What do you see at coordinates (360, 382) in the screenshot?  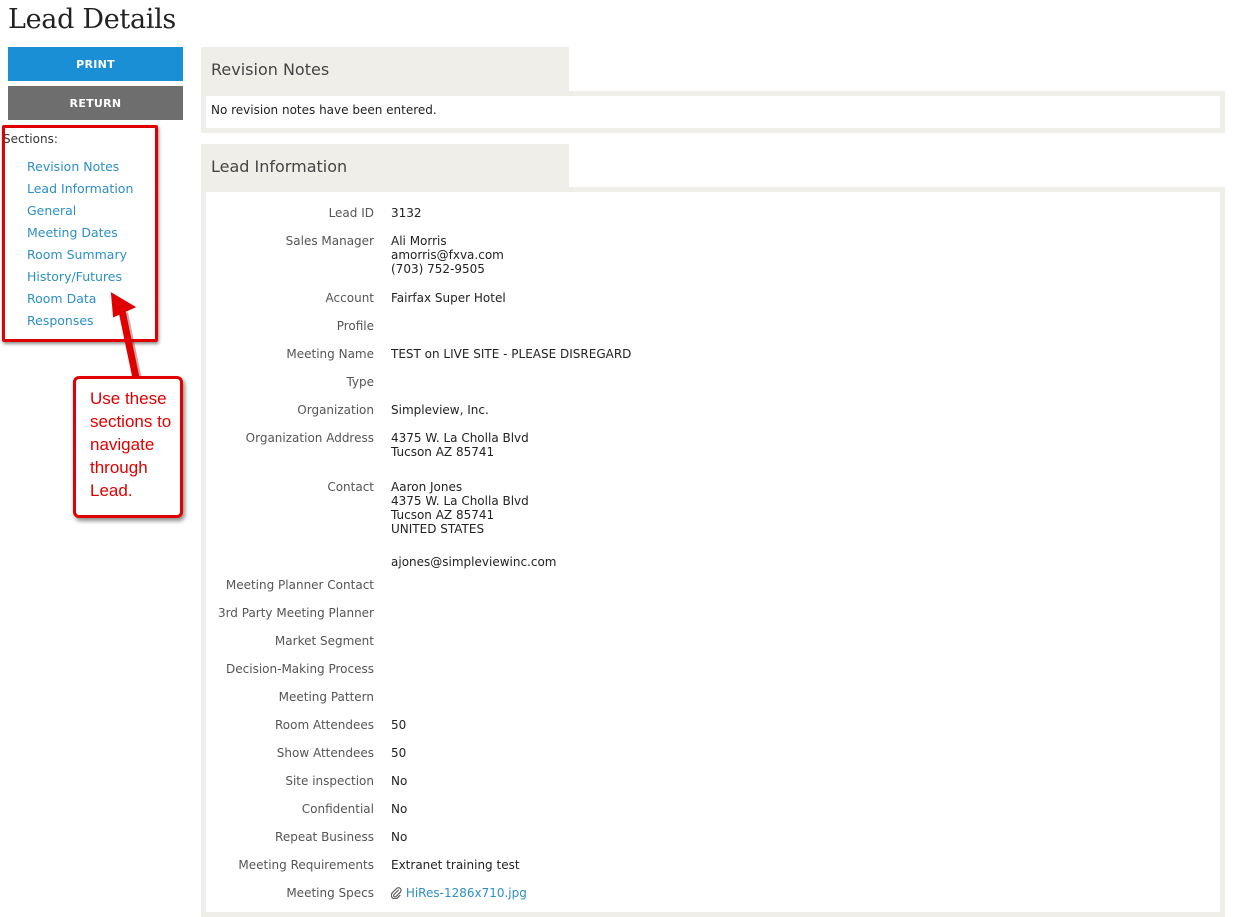 I see `field-label-type: Type` at bounding box center [360, 382].